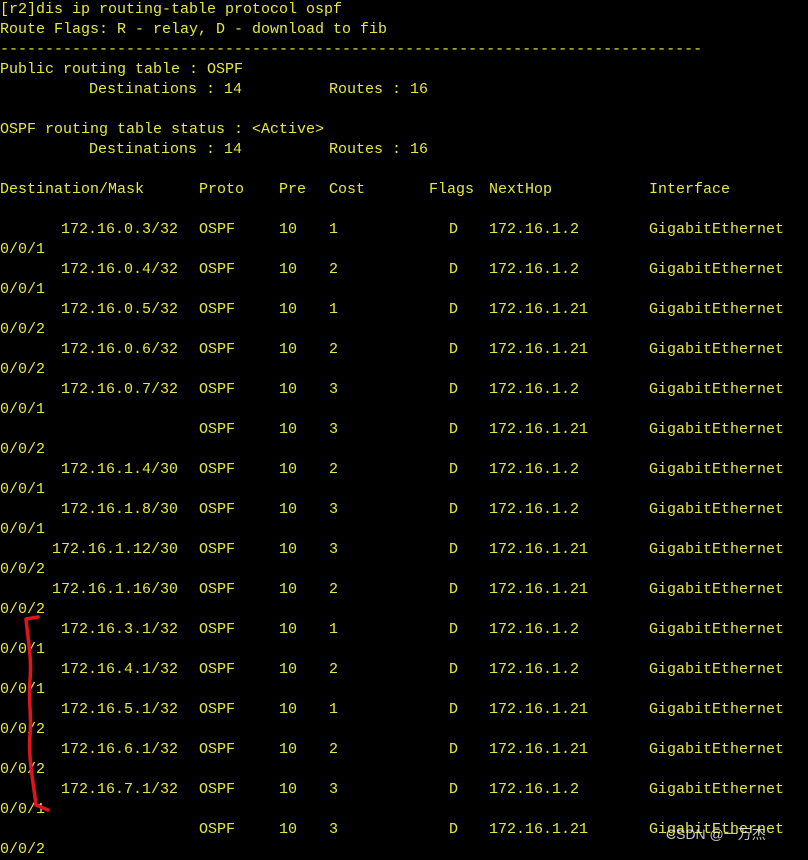 The width and height of the screenshot is (808, 860). Describe the element at coordinates (114, 549) in the screenshot. I see `route-destination: 172.16.1.12/30` at that location.